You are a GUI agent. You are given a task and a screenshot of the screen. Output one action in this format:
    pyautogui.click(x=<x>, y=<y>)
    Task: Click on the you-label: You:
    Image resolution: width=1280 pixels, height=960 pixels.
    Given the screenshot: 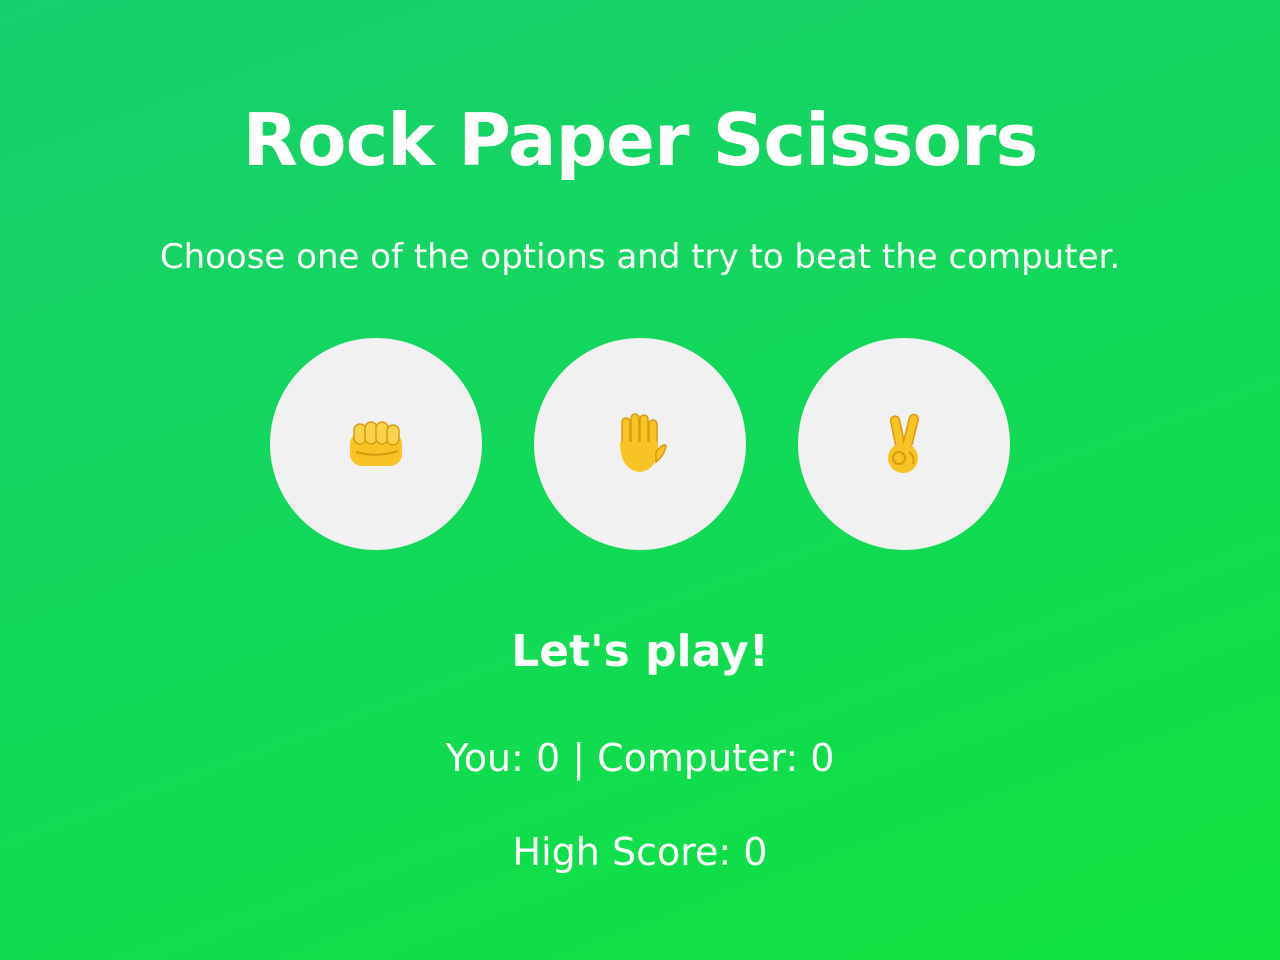 What is the action you would take?
    pyautogui.click(x=484, y=758)
    